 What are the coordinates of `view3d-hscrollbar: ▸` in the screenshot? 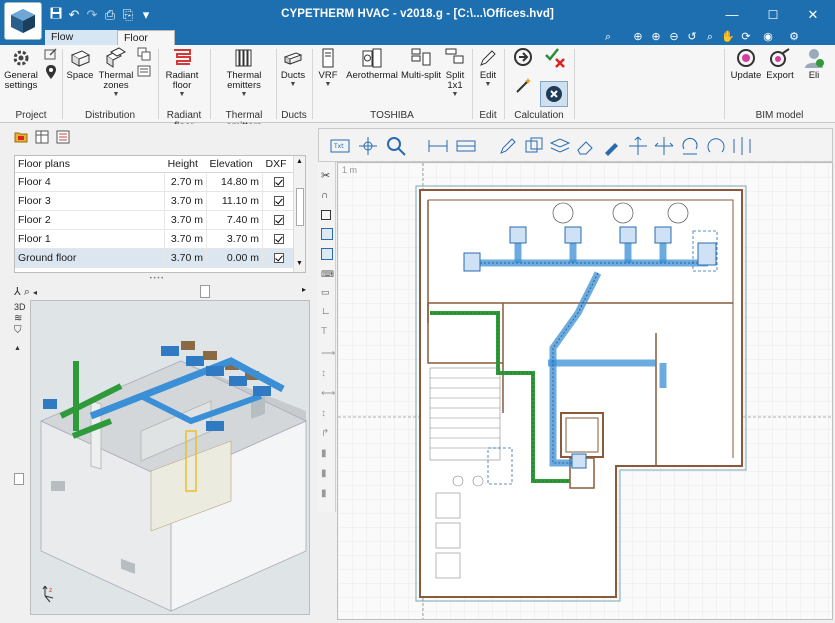 It's located at (179, 292).